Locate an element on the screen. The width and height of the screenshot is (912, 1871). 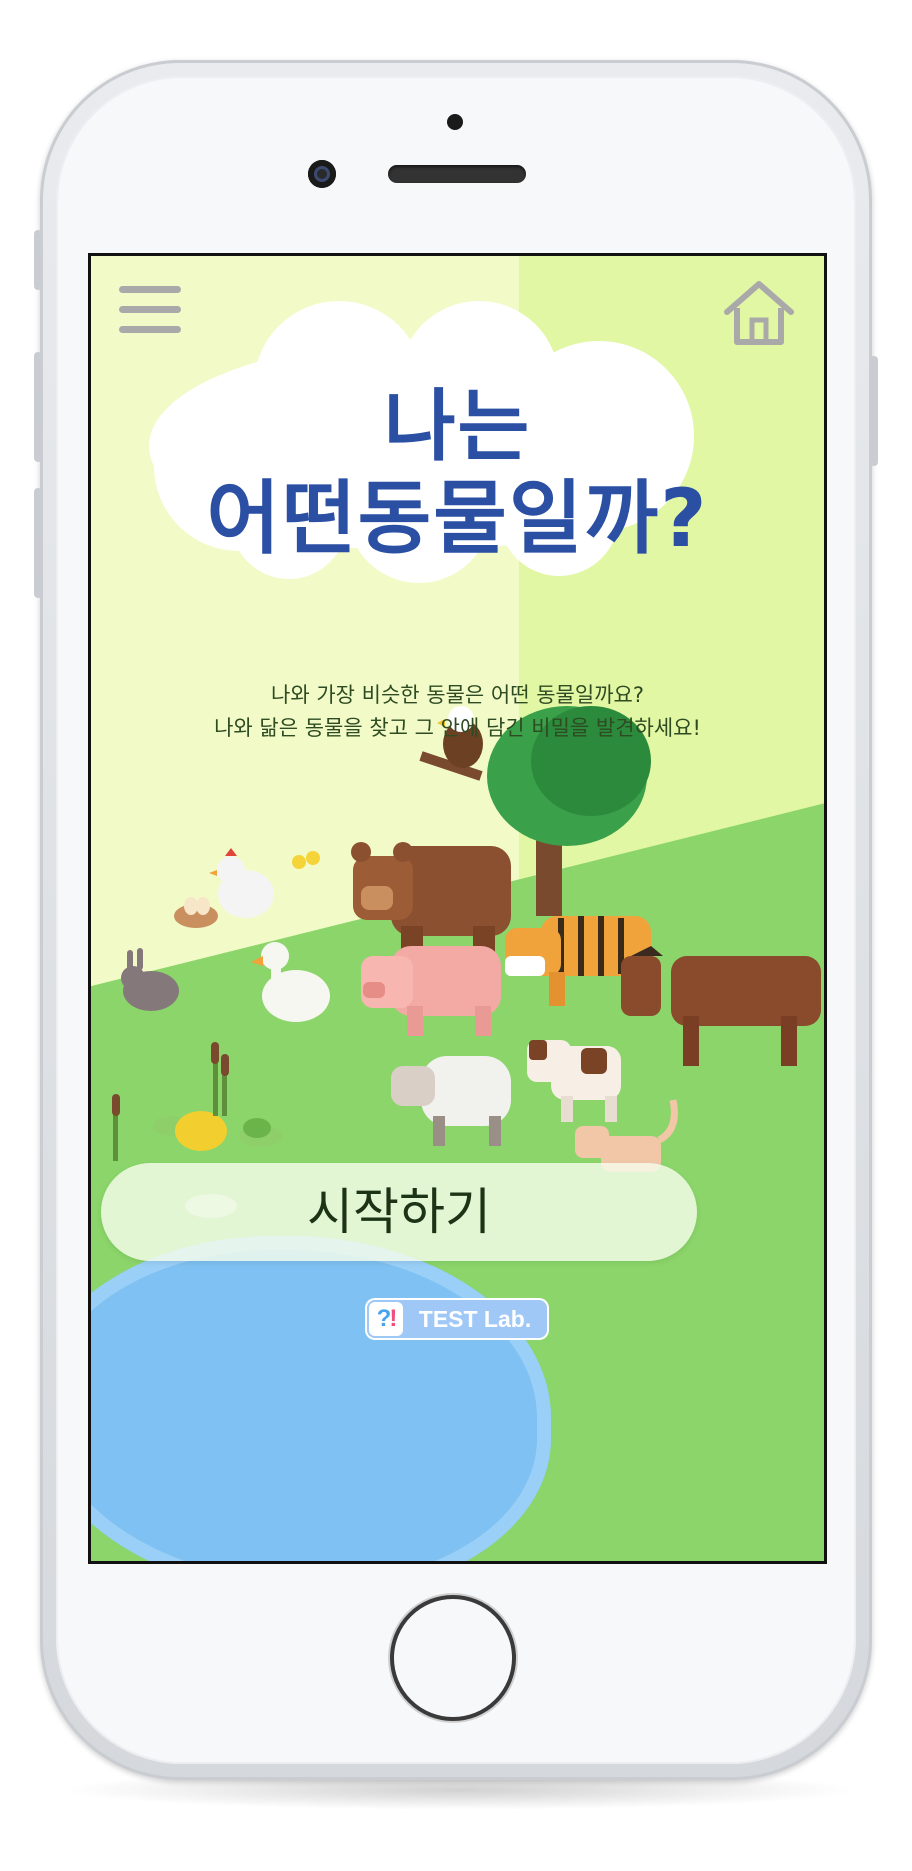
subtitle-line2: 나와 닮은 동물을 찾고 그 안에 담긴 비밀을 발견하세요! is located at coordinates (457, 728).